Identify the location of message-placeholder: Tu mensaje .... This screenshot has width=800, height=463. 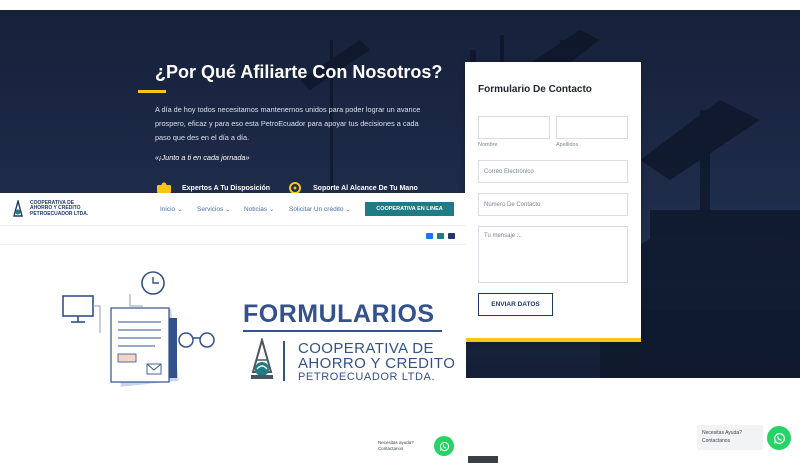
(503, 236).